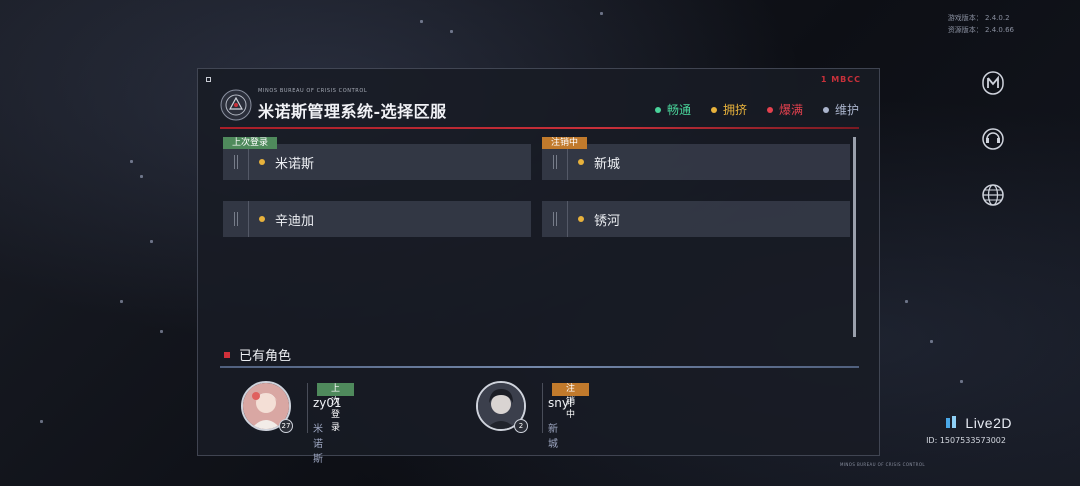  What do you see at coordinates (965, 18) in the screenshot?
I see `game-version-label: 游戏版本：` at bounding box center [965, 18].